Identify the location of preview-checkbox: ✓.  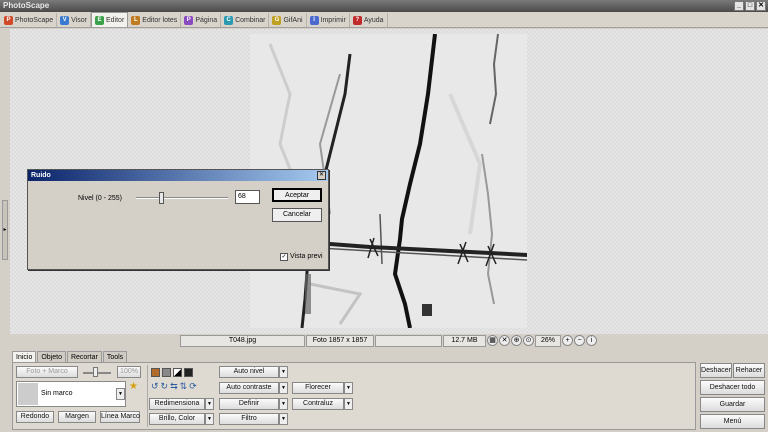
(284, 257).